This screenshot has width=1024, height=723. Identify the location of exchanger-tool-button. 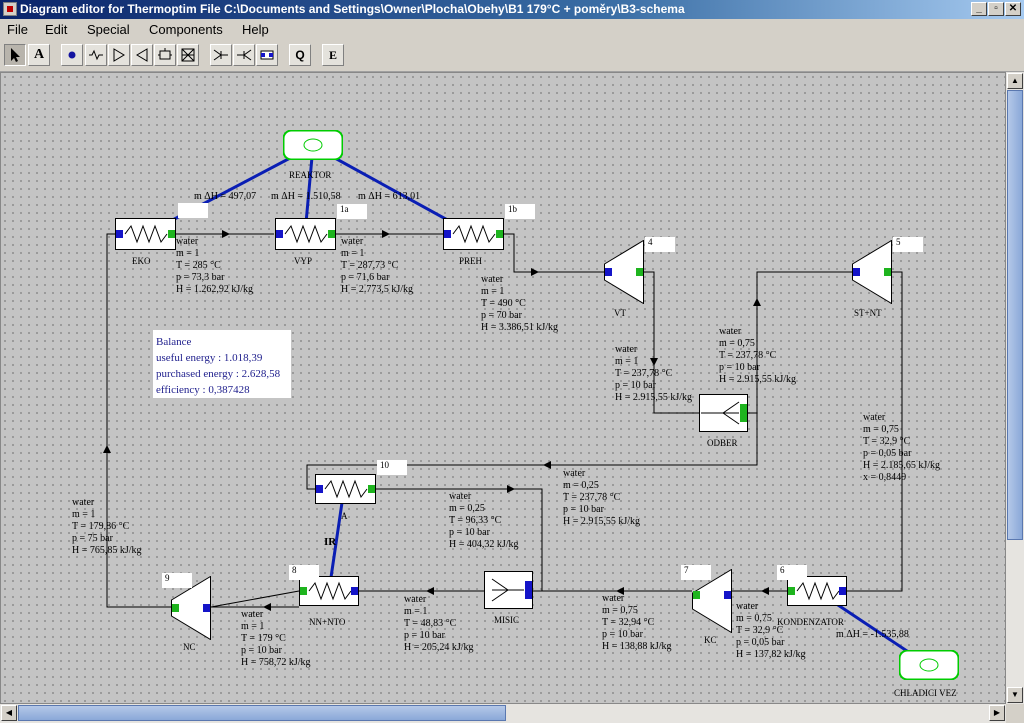
(96, 55).